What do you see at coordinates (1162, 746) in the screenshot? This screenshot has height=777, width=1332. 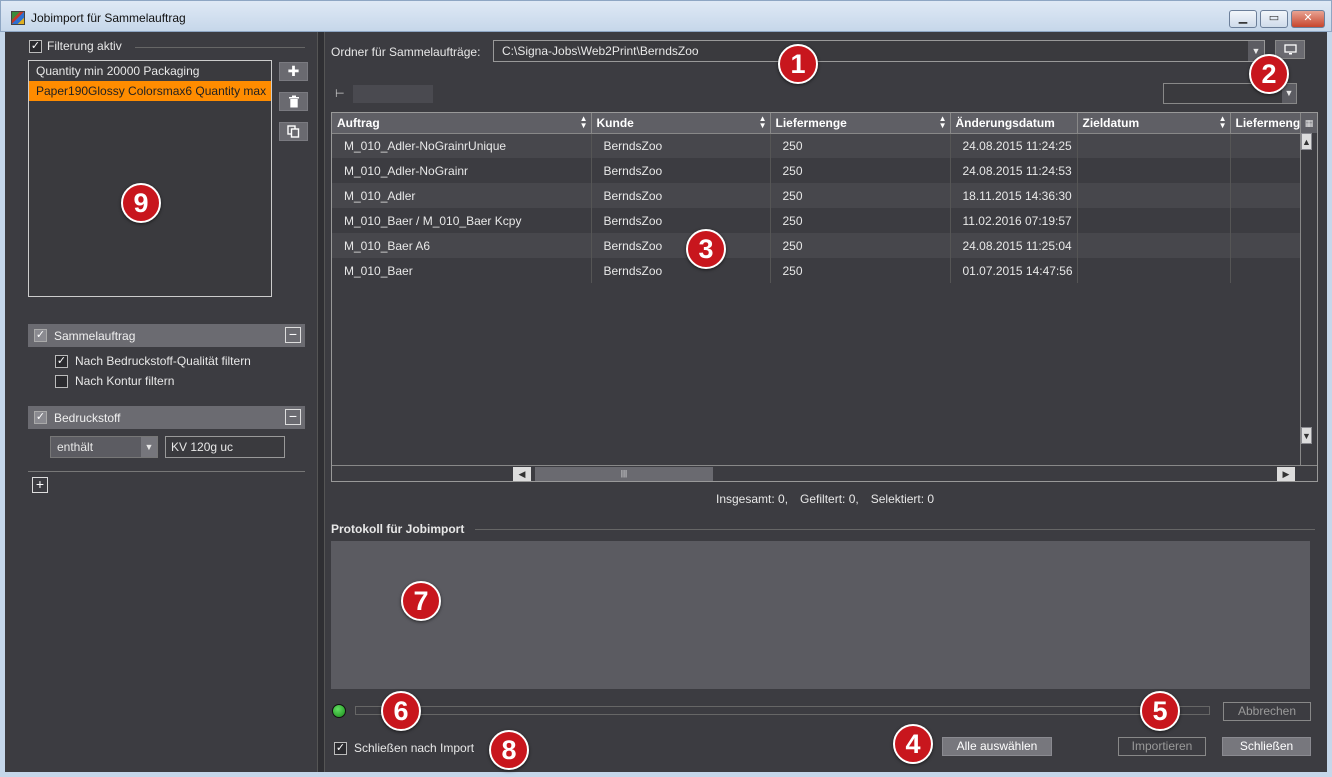 I see `import-button: Importieren` at bounding box center [1162, 746].